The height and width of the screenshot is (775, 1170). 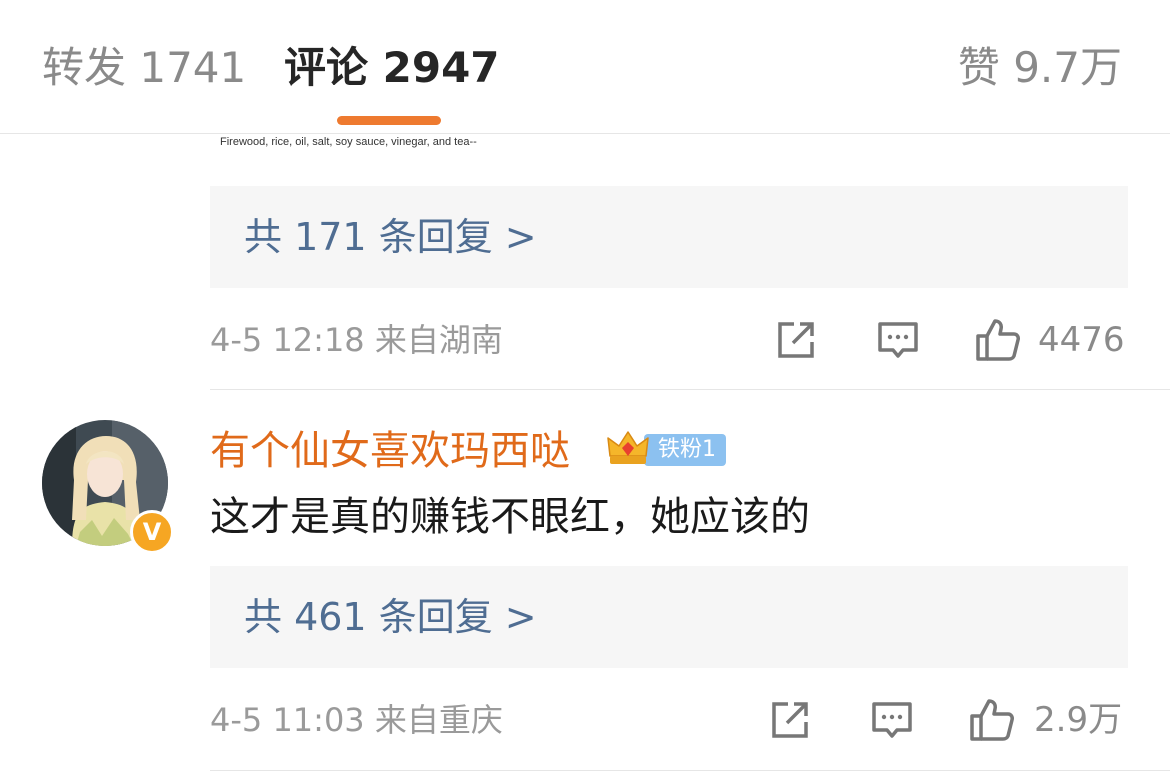 What do you see at coordinates (669, 720) in the screenshot?
I see `comment-meta: 4-5 11:03 来自重庆 2.9万` at bounding box center [669, 720].